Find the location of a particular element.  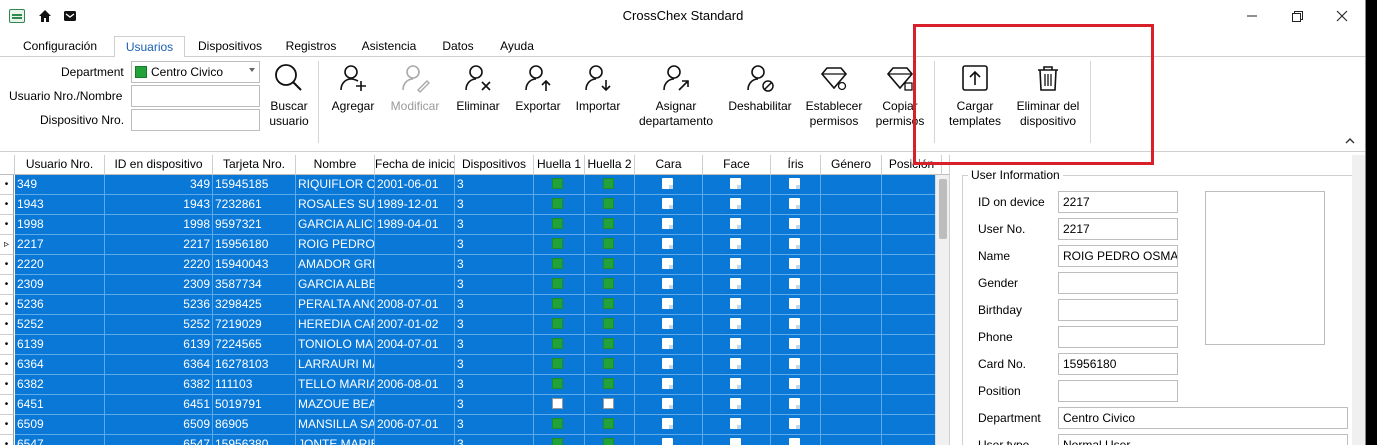

col-fingerprint-1-header: Huella 1 is located at coordinates (559, 165).